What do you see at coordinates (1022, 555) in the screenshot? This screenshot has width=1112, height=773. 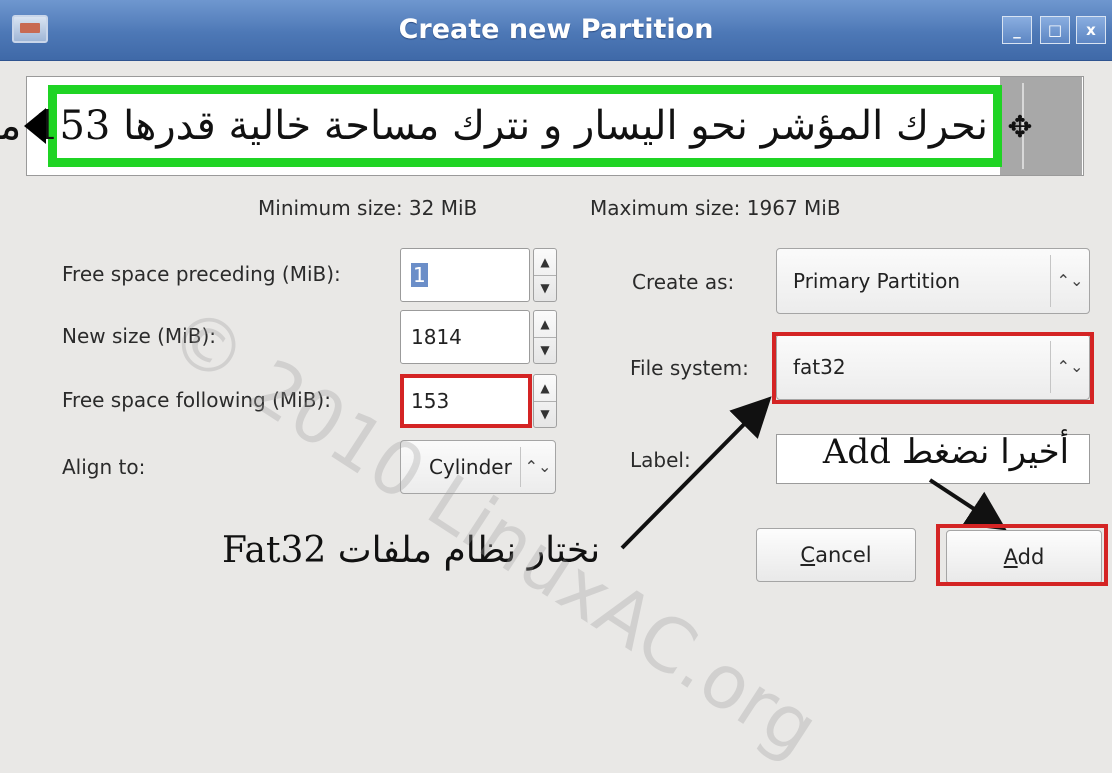 I see `add-highlight` at bounding box center [1022, 555].